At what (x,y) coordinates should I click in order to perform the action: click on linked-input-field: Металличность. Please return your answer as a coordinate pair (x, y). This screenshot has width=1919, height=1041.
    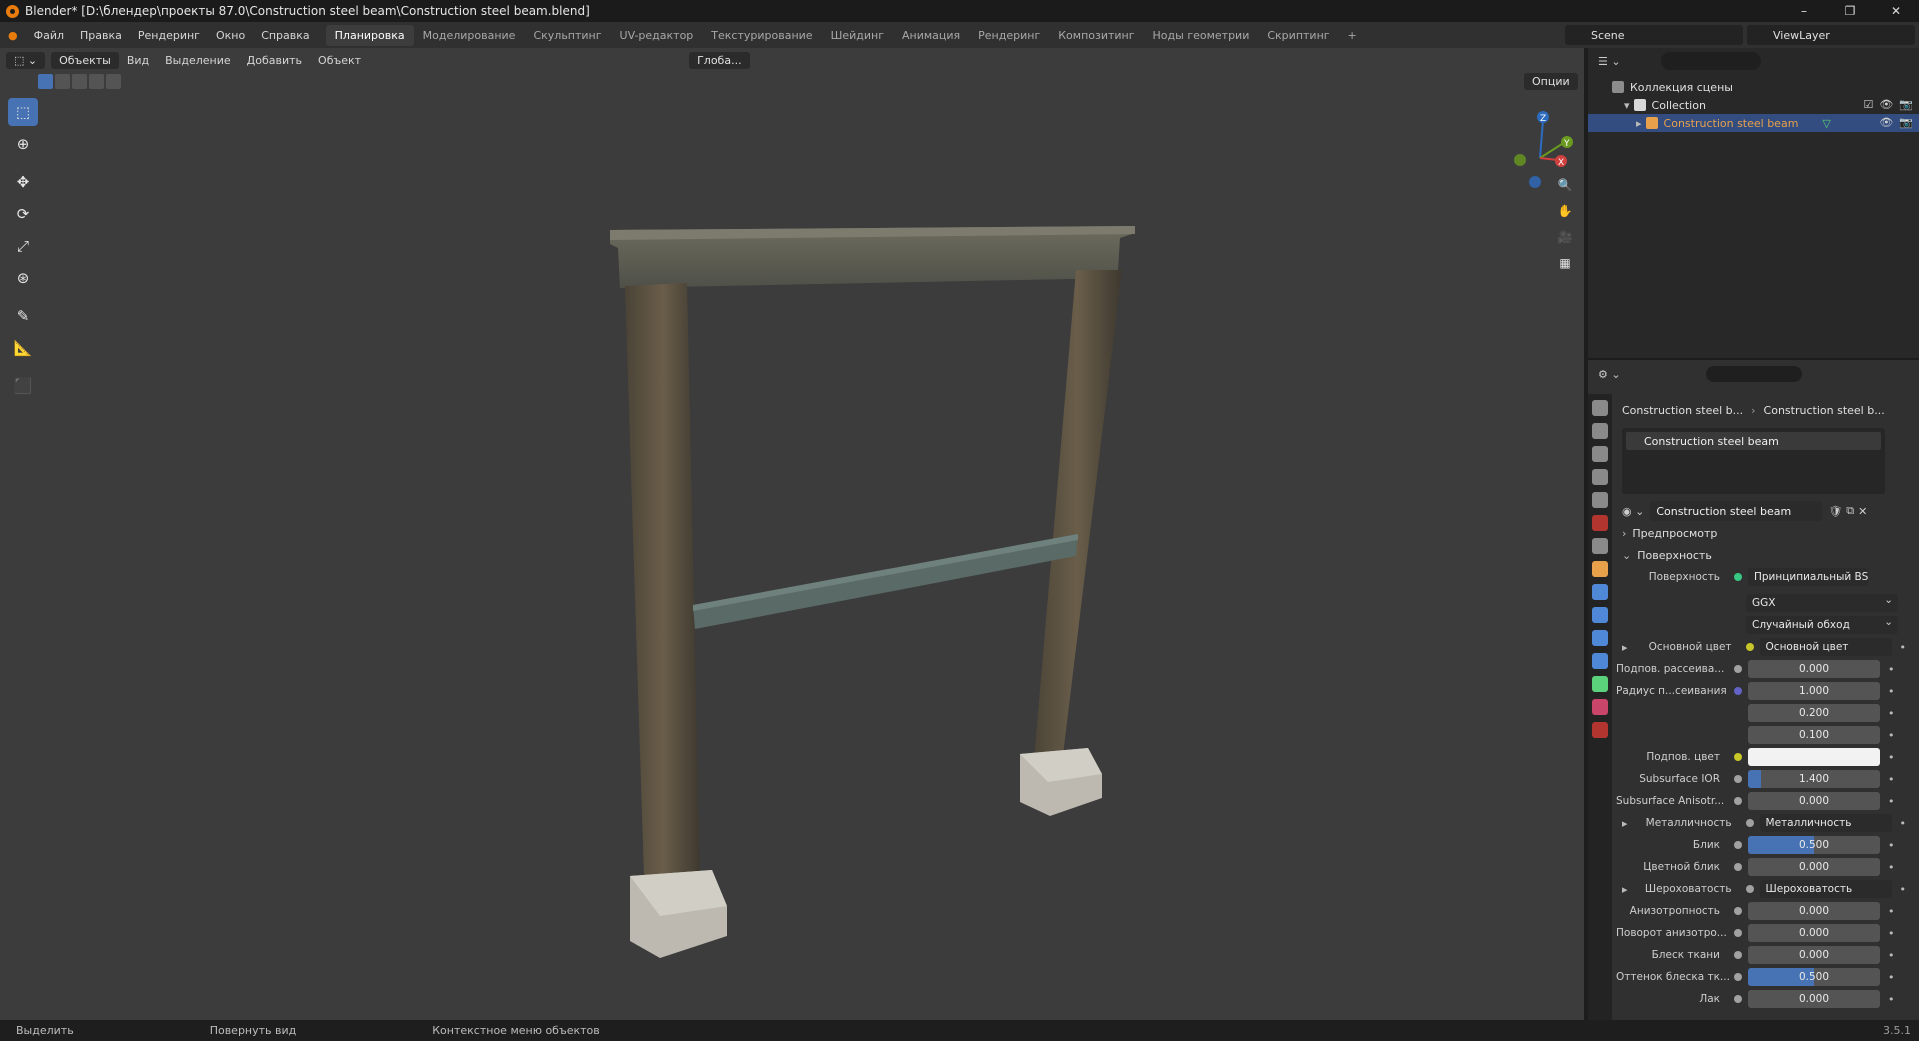
    Looking at the image, I should click on (1825, 823).